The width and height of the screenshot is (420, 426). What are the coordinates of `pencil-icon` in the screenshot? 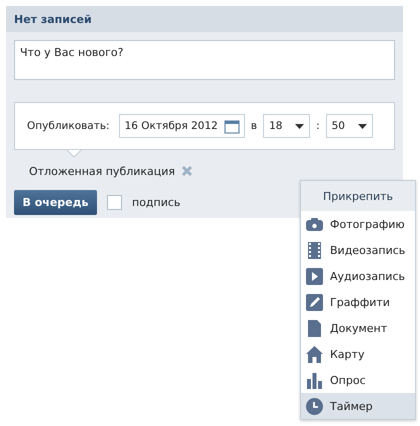 It's located at (314, 302).